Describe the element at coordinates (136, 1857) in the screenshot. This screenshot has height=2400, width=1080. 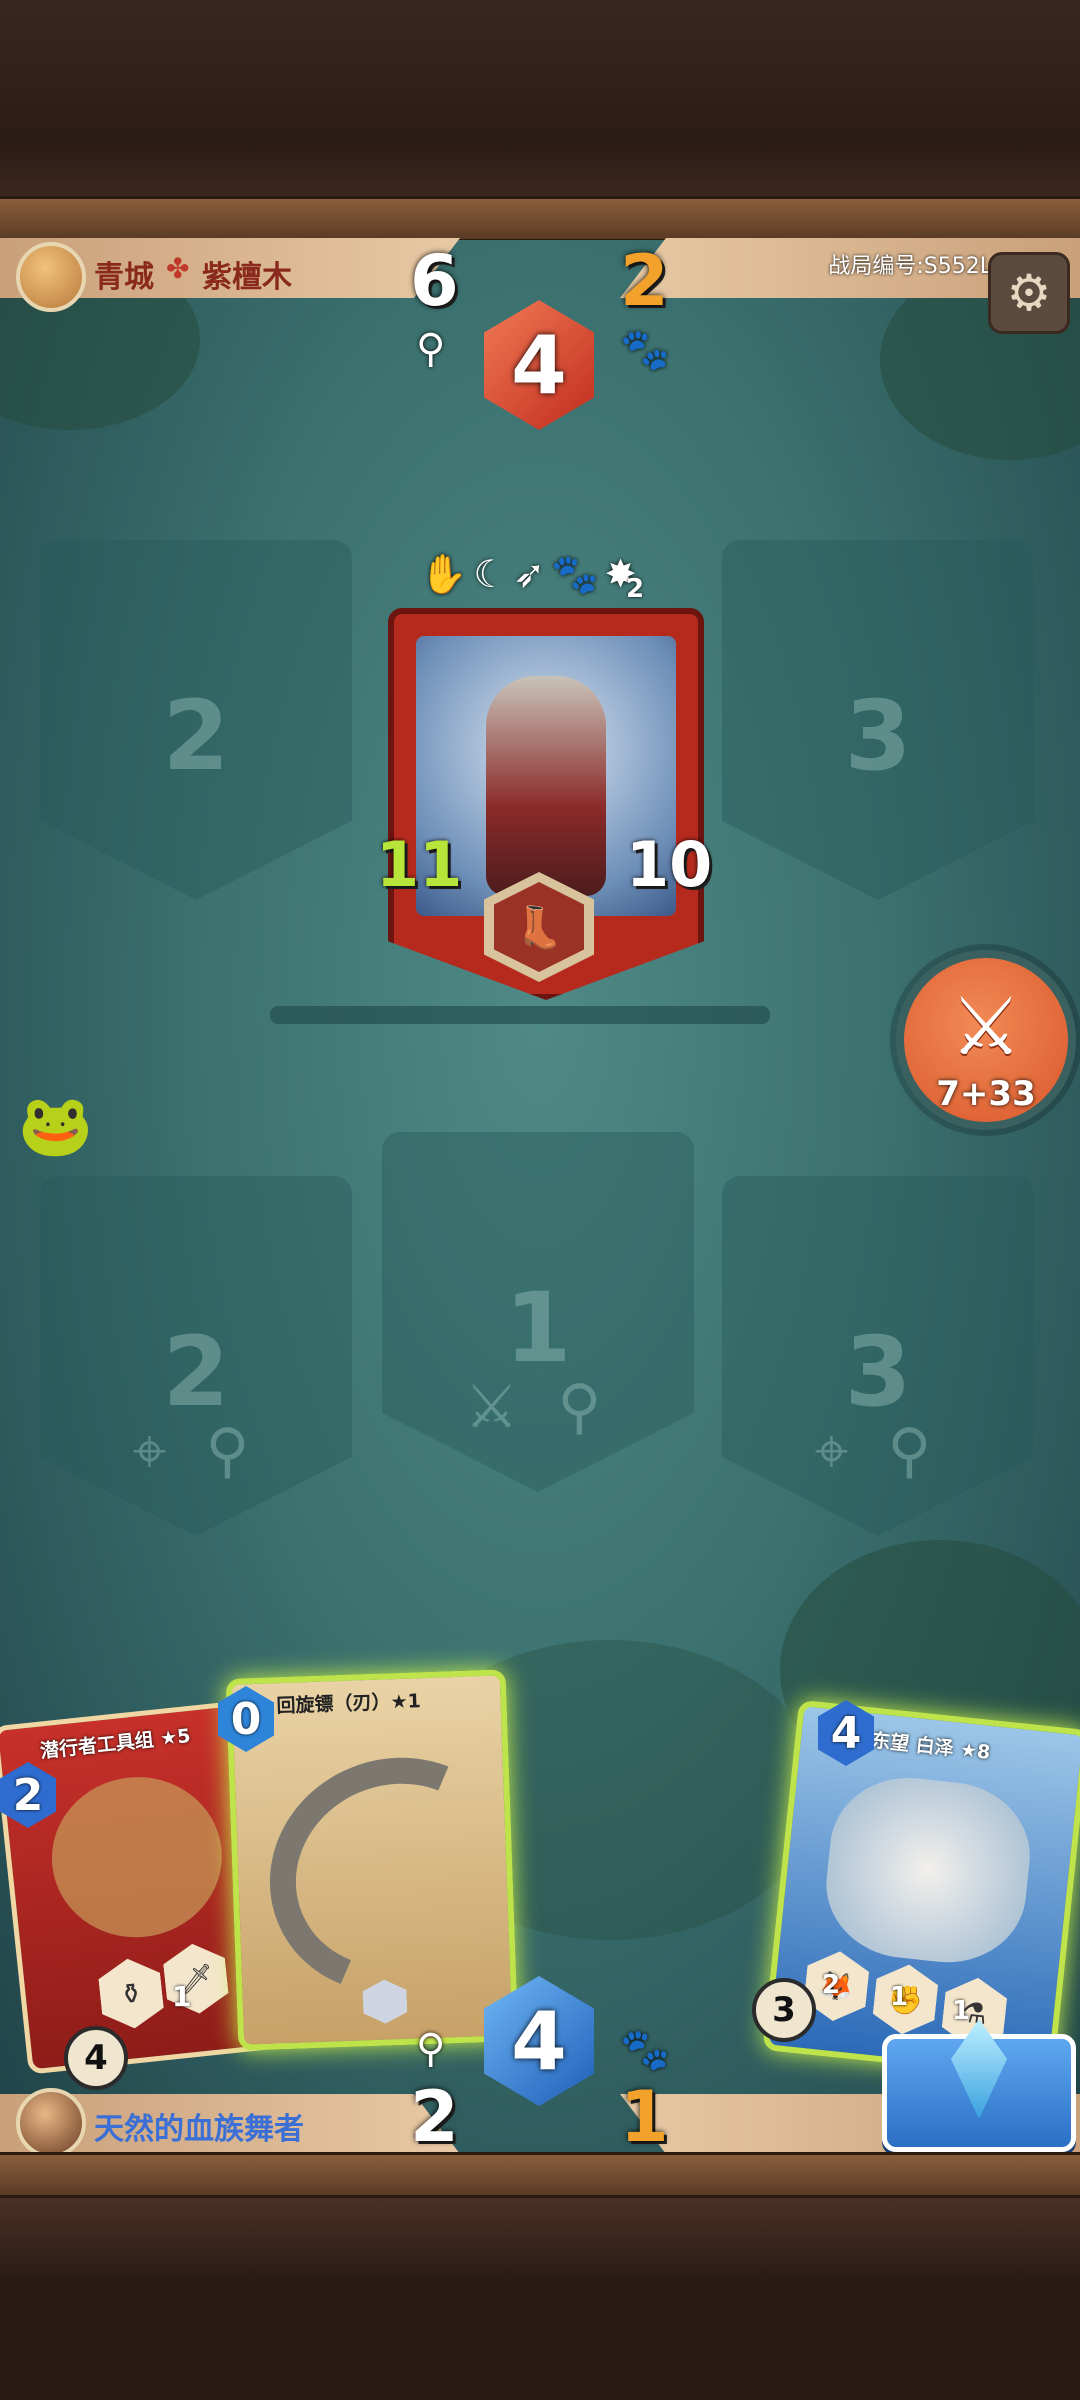
I see `rope-tools-art` at that location.